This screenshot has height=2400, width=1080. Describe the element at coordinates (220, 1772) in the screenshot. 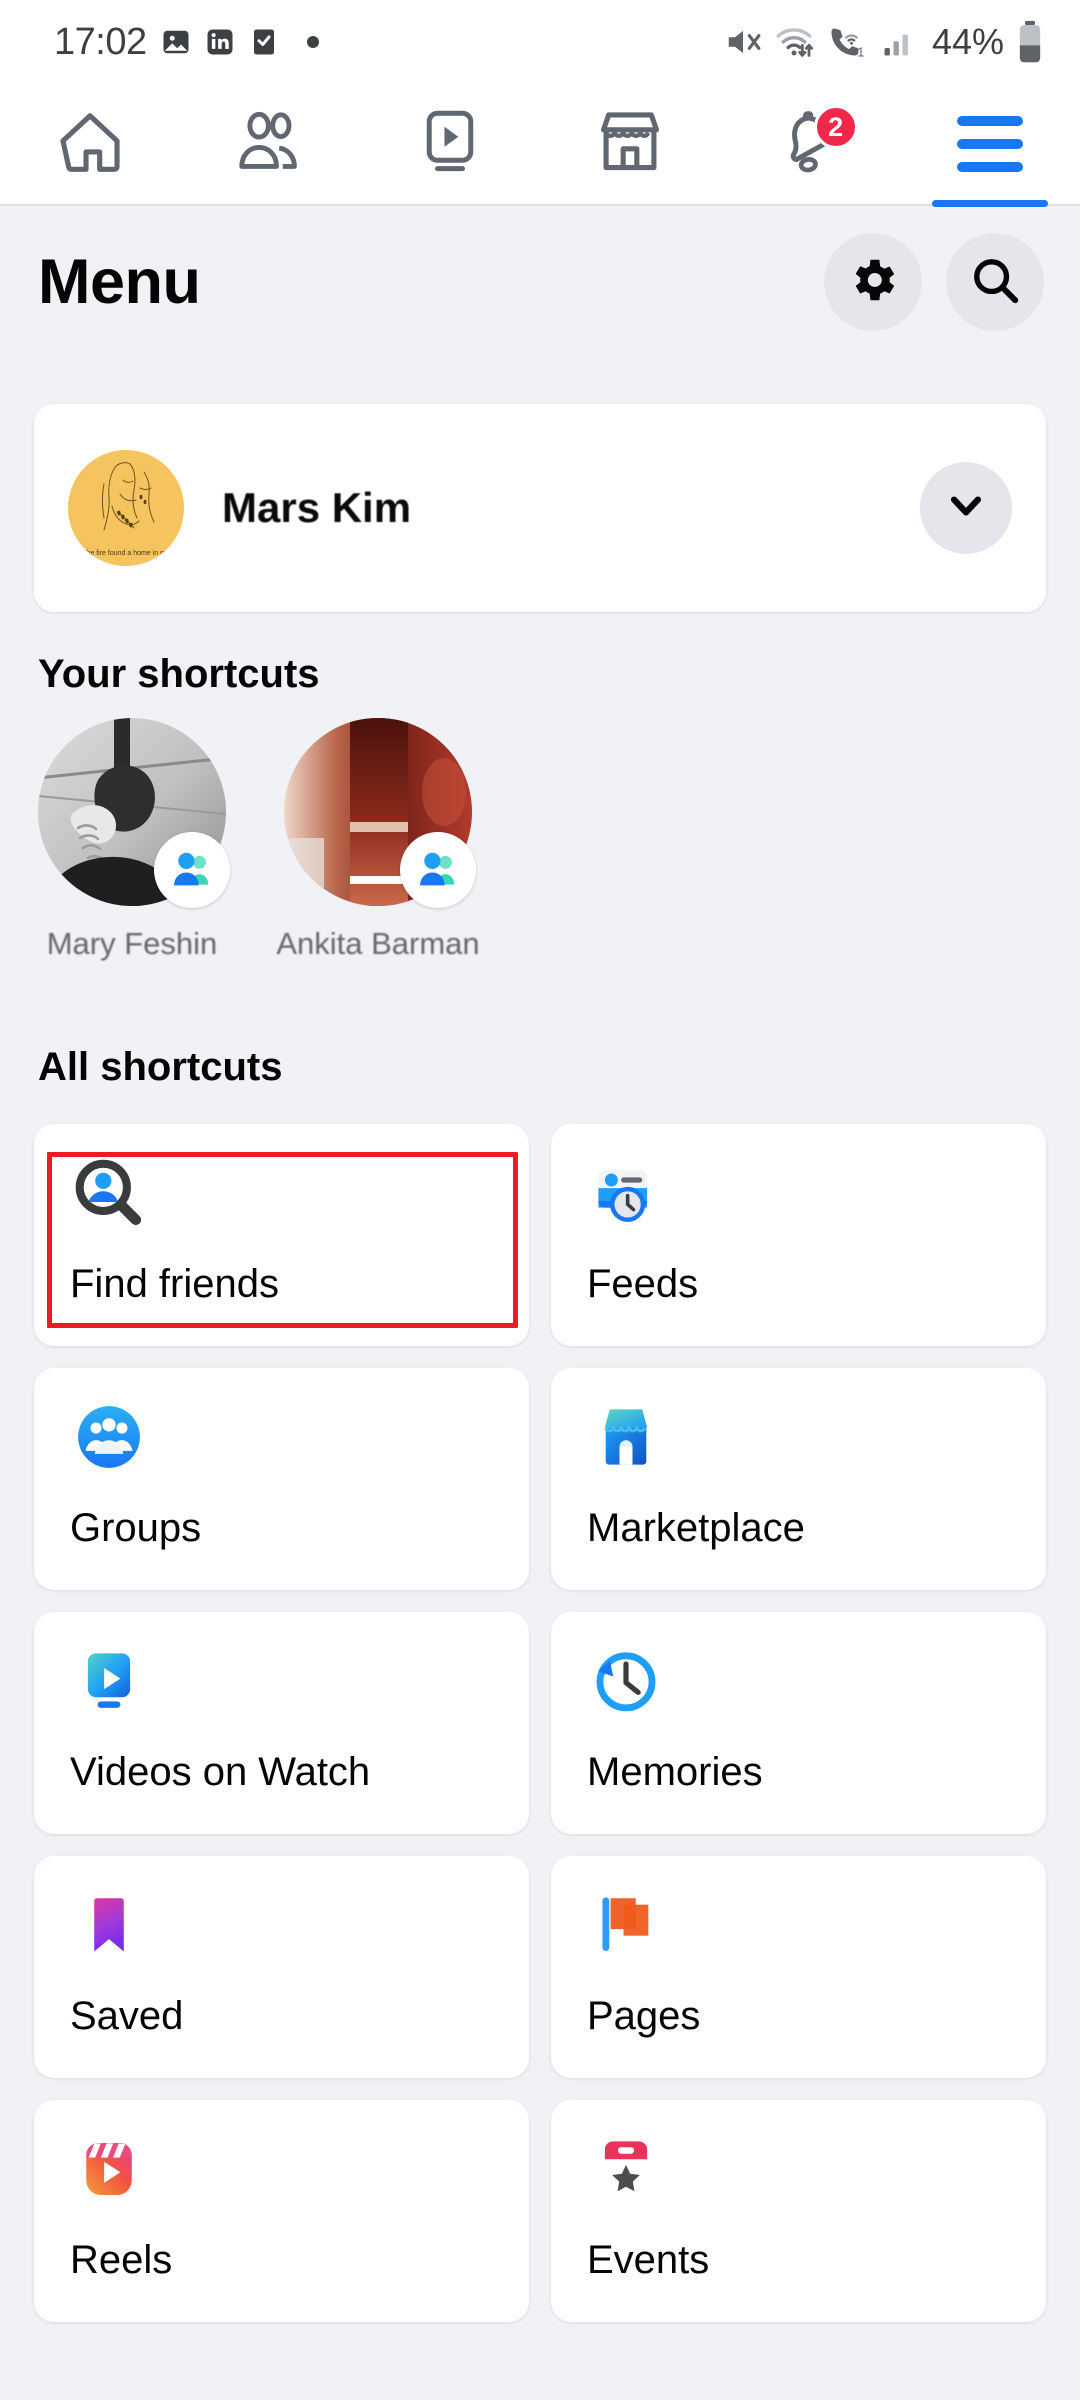

I see `shortcut-card-label: Videos on Watch` at that location.